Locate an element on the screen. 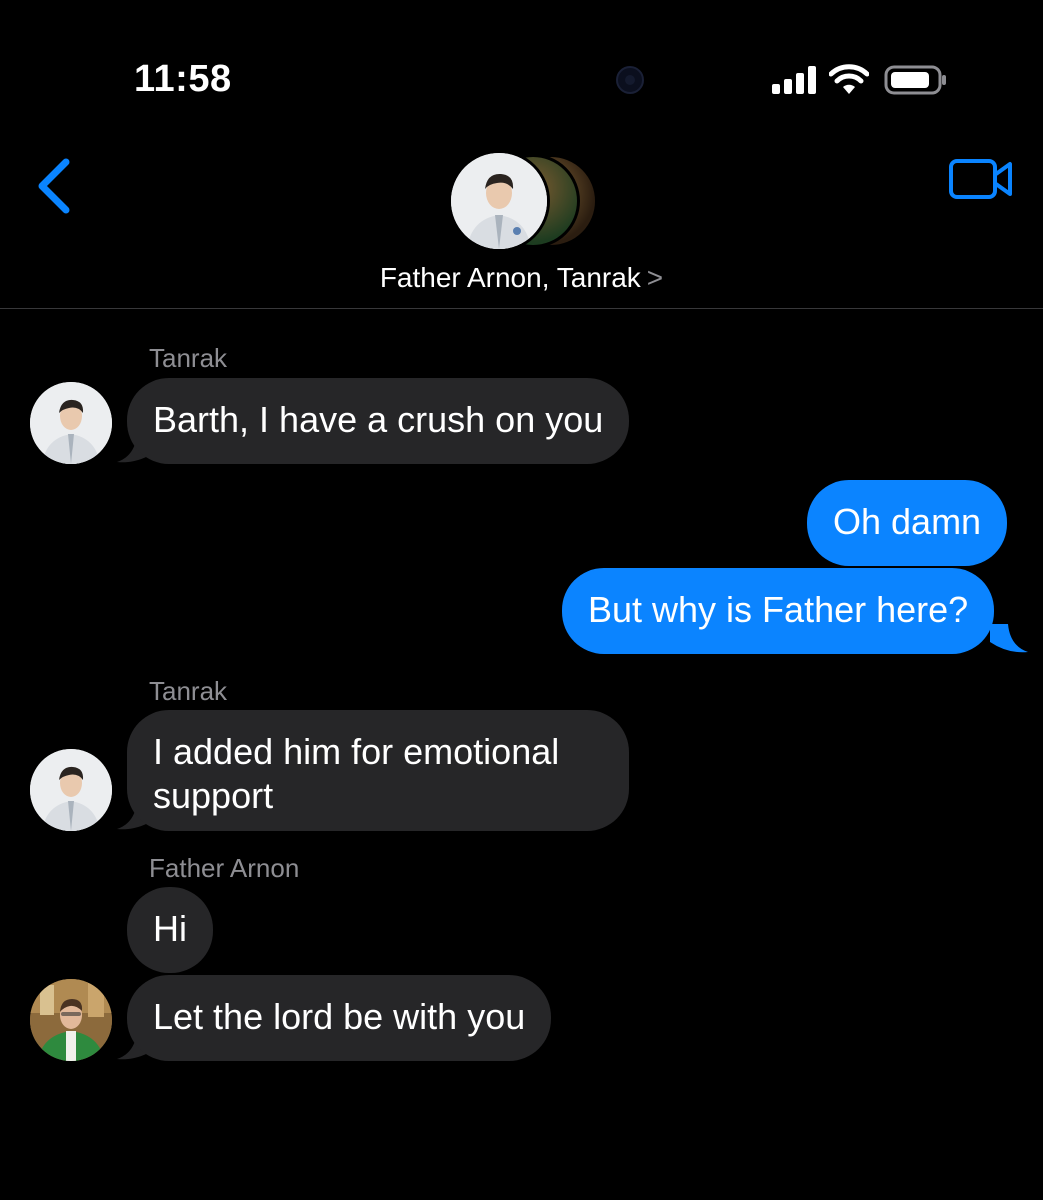 This screenshot has height=1200, width=1043. battery-icon is located at coordinates (915, 80).